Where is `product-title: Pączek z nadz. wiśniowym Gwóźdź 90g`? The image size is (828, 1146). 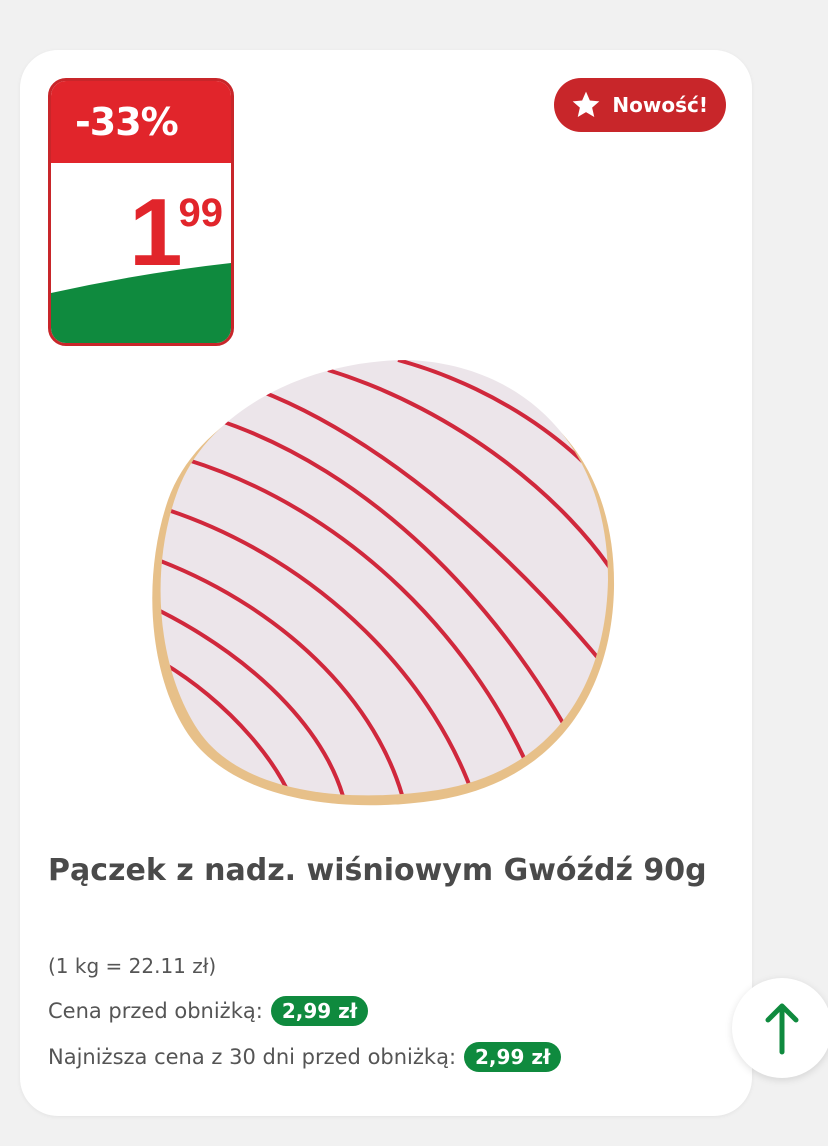
product-title: Pączek z nadz. wiśniowym Gwóźdź 90g is located at coordinates (377, 870).